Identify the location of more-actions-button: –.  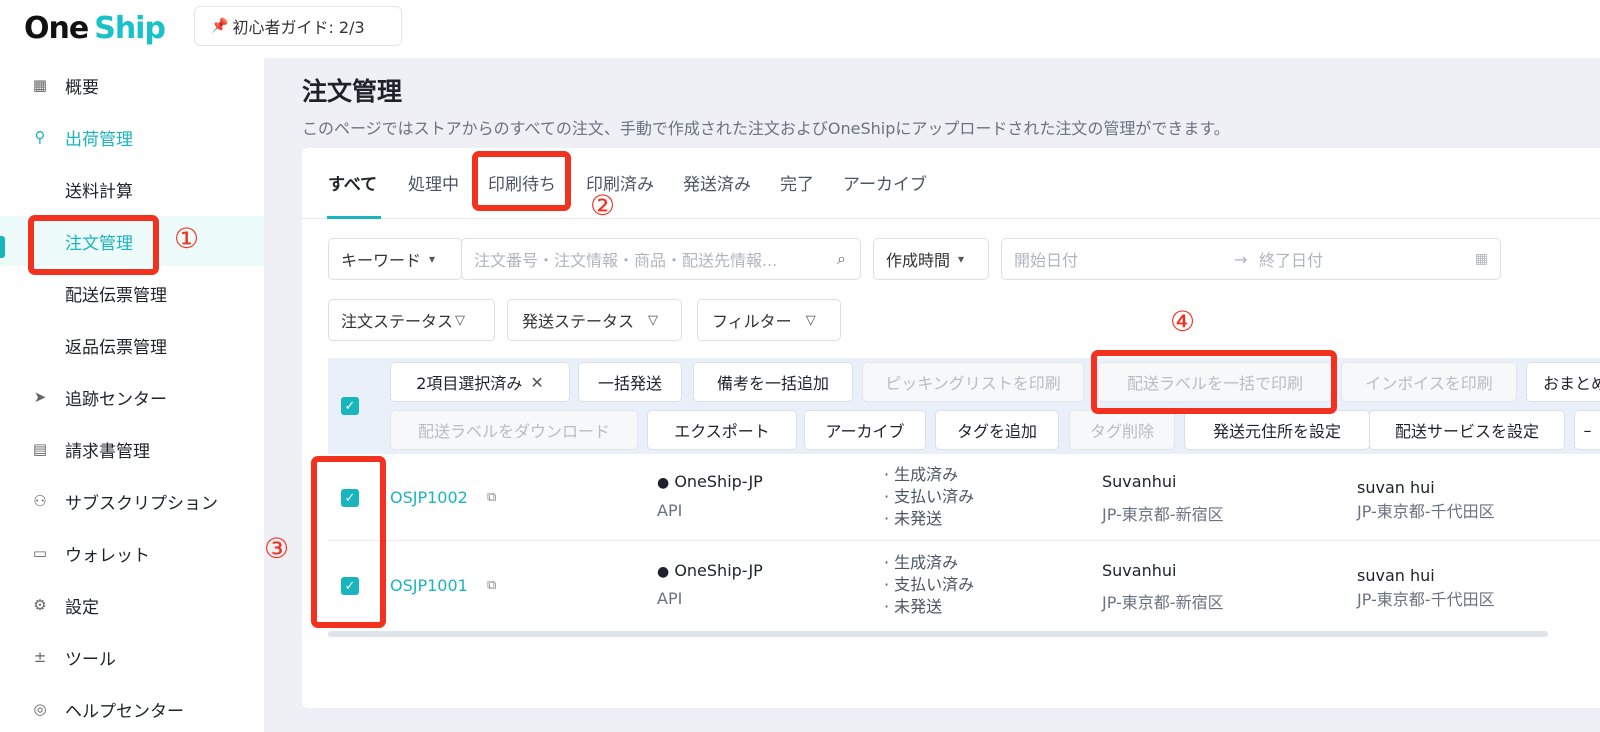
(1587, 430).